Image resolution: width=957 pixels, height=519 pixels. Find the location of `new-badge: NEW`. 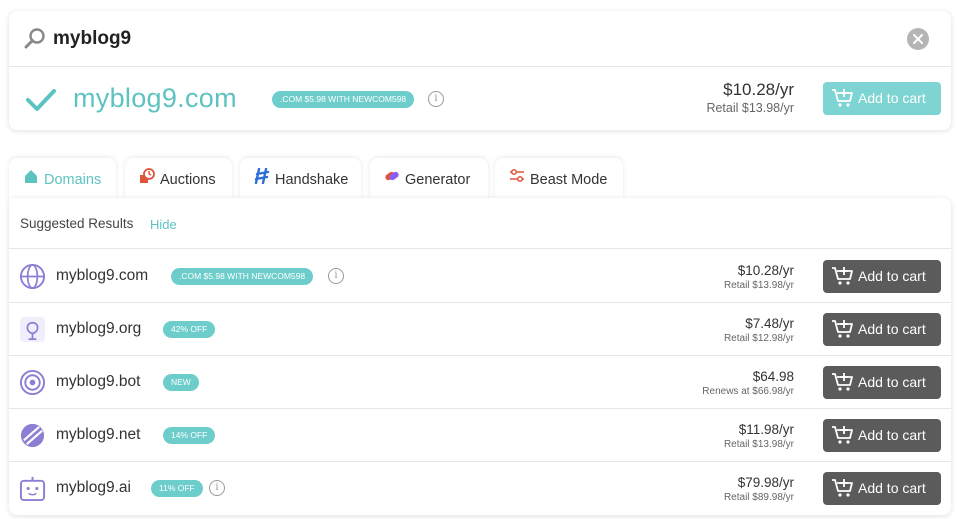

new-badge: NEW is located at coordinates (181, 382).